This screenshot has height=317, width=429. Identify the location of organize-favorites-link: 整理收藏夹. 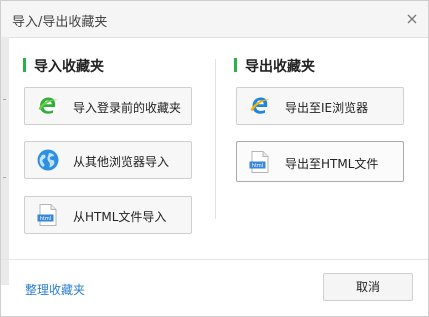
(55, 289).